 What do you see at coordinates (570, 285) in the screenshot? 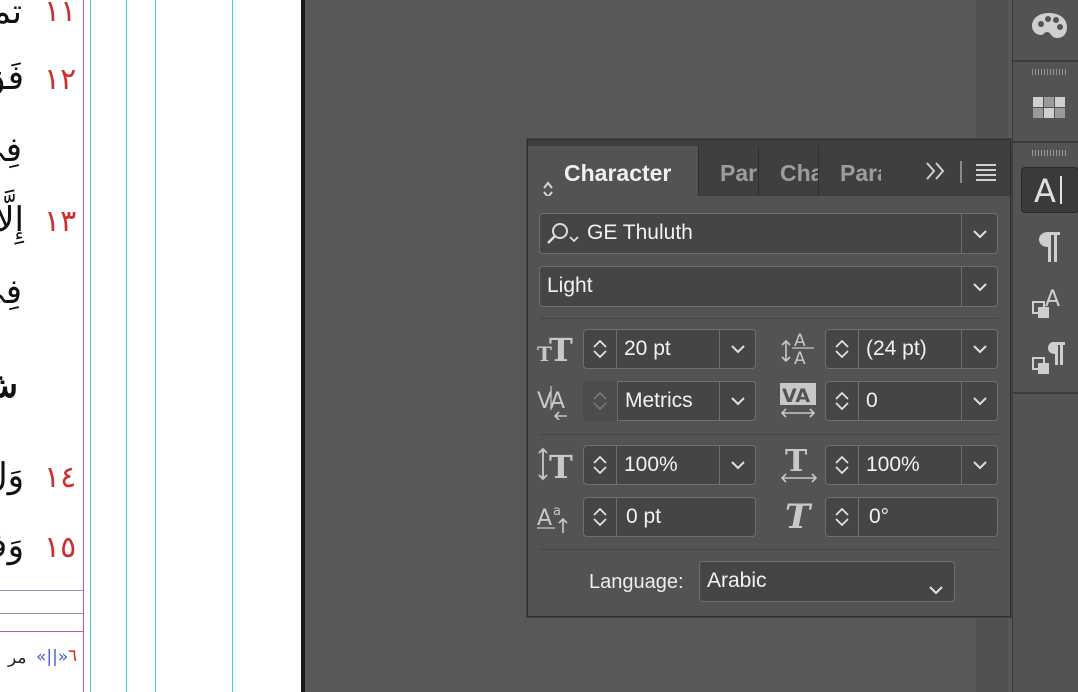
I see `font-style-value: Light` at bounding box center [570, 285].